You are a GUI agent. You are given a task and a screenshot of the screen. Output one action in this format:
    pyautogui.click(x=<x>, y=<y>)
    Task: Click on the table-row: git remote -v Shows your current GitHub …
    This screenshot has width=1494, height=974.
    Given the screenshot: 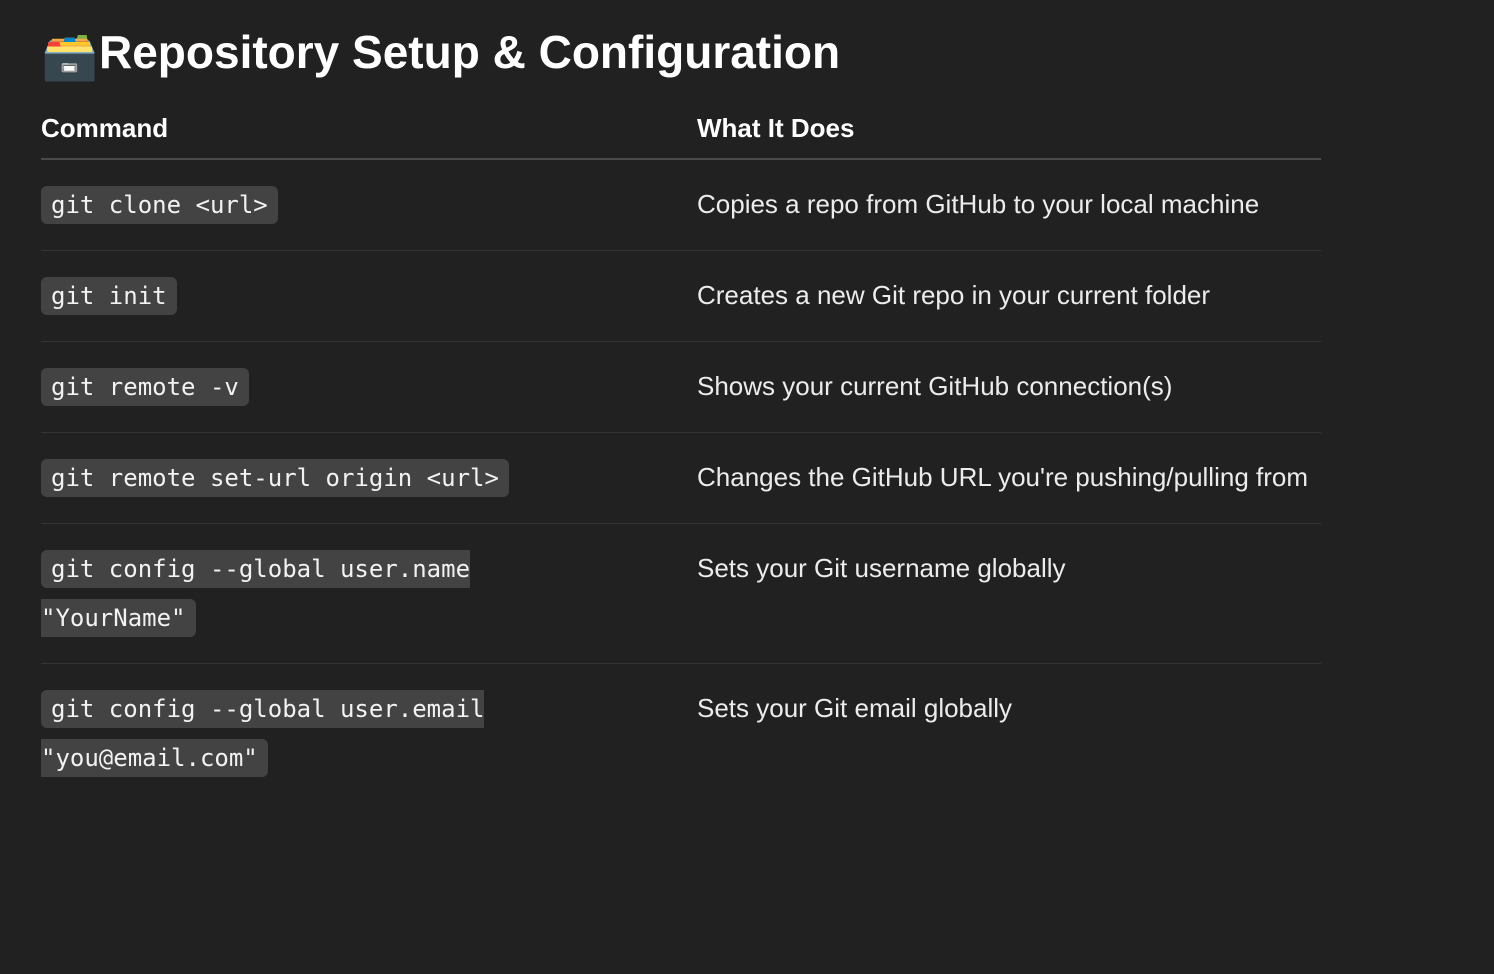 What is the action you would take?
    pyautogui.click(x=681, y=387)
    